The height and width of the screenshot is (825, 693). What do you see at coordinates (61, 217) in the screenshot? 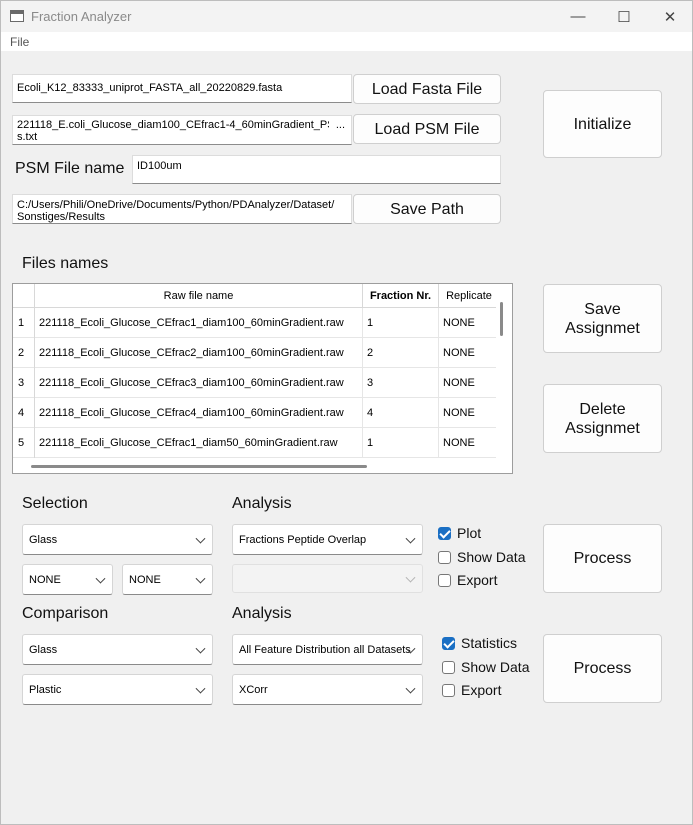
I see `save-path-line2: Sonstiges/Results` at bounding box center [61, 217].